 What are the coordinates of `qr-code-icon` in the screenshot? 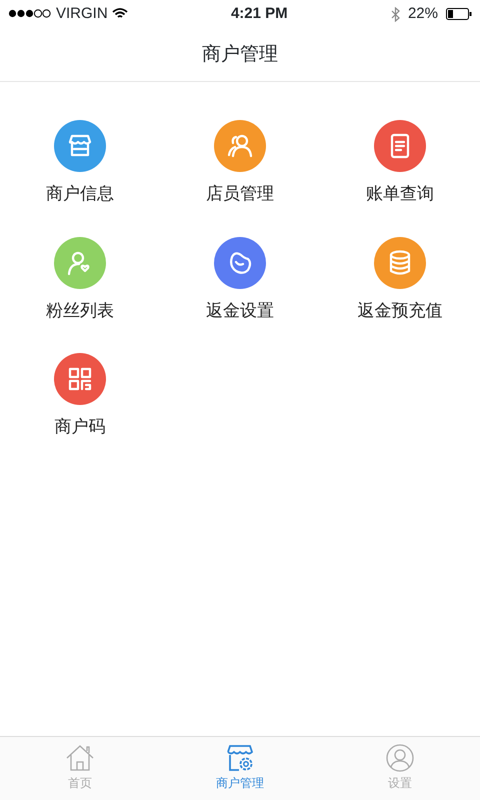 It's located at (80, 379).